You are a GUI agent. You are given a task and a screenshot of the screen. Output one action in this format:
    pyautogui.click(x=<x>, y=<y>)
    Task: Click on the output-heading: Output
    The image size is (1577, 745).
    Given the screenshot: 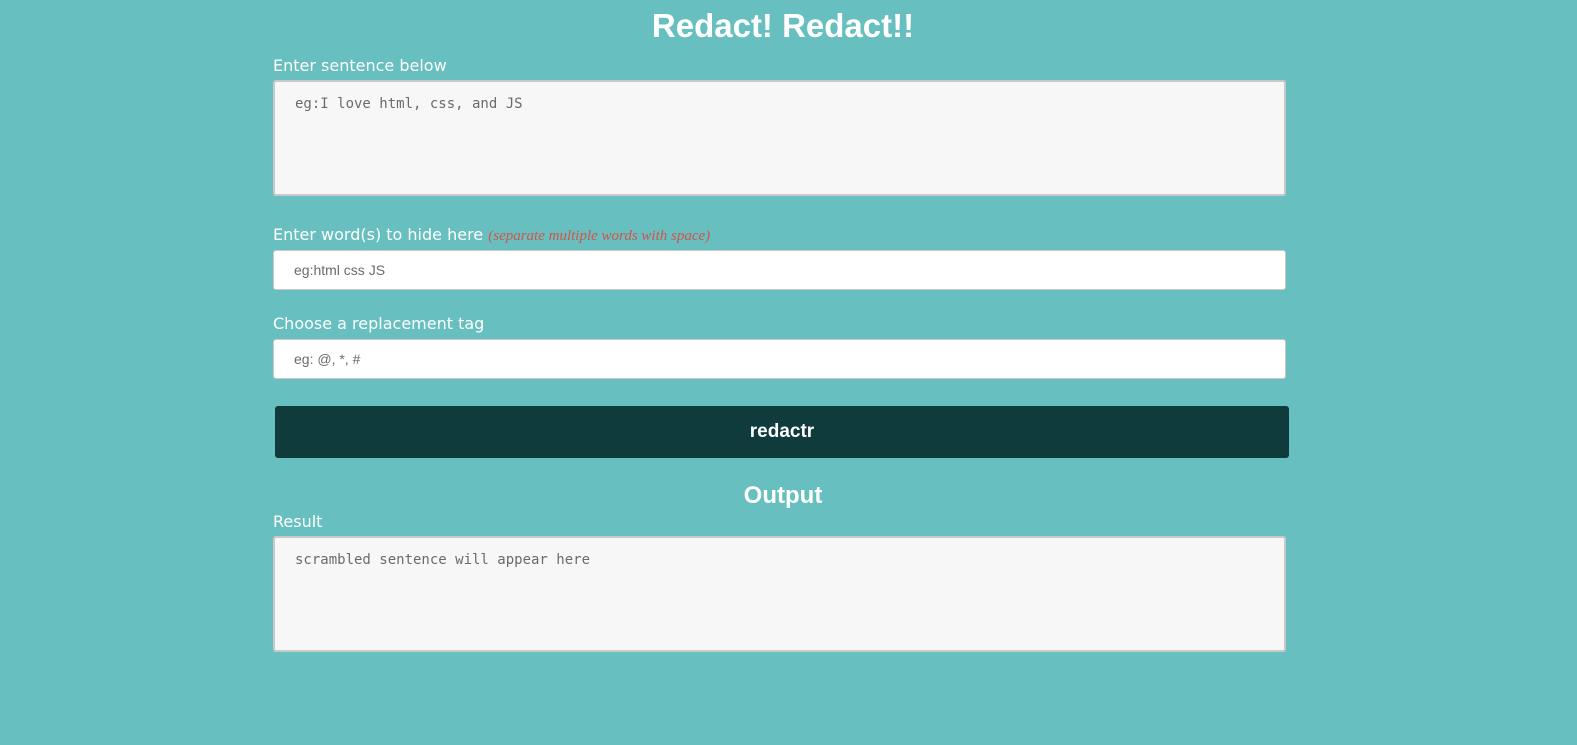 What is the action you would take?
    pyautogui.click(x=783, y=495)
    